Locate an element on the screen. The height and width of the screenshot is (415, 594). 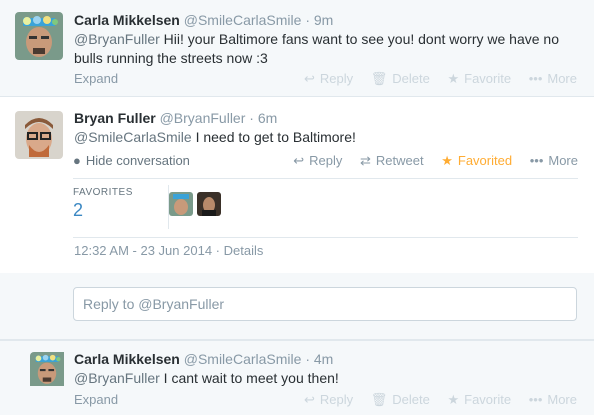
details-link: Details is located at coordinates (244, 250).